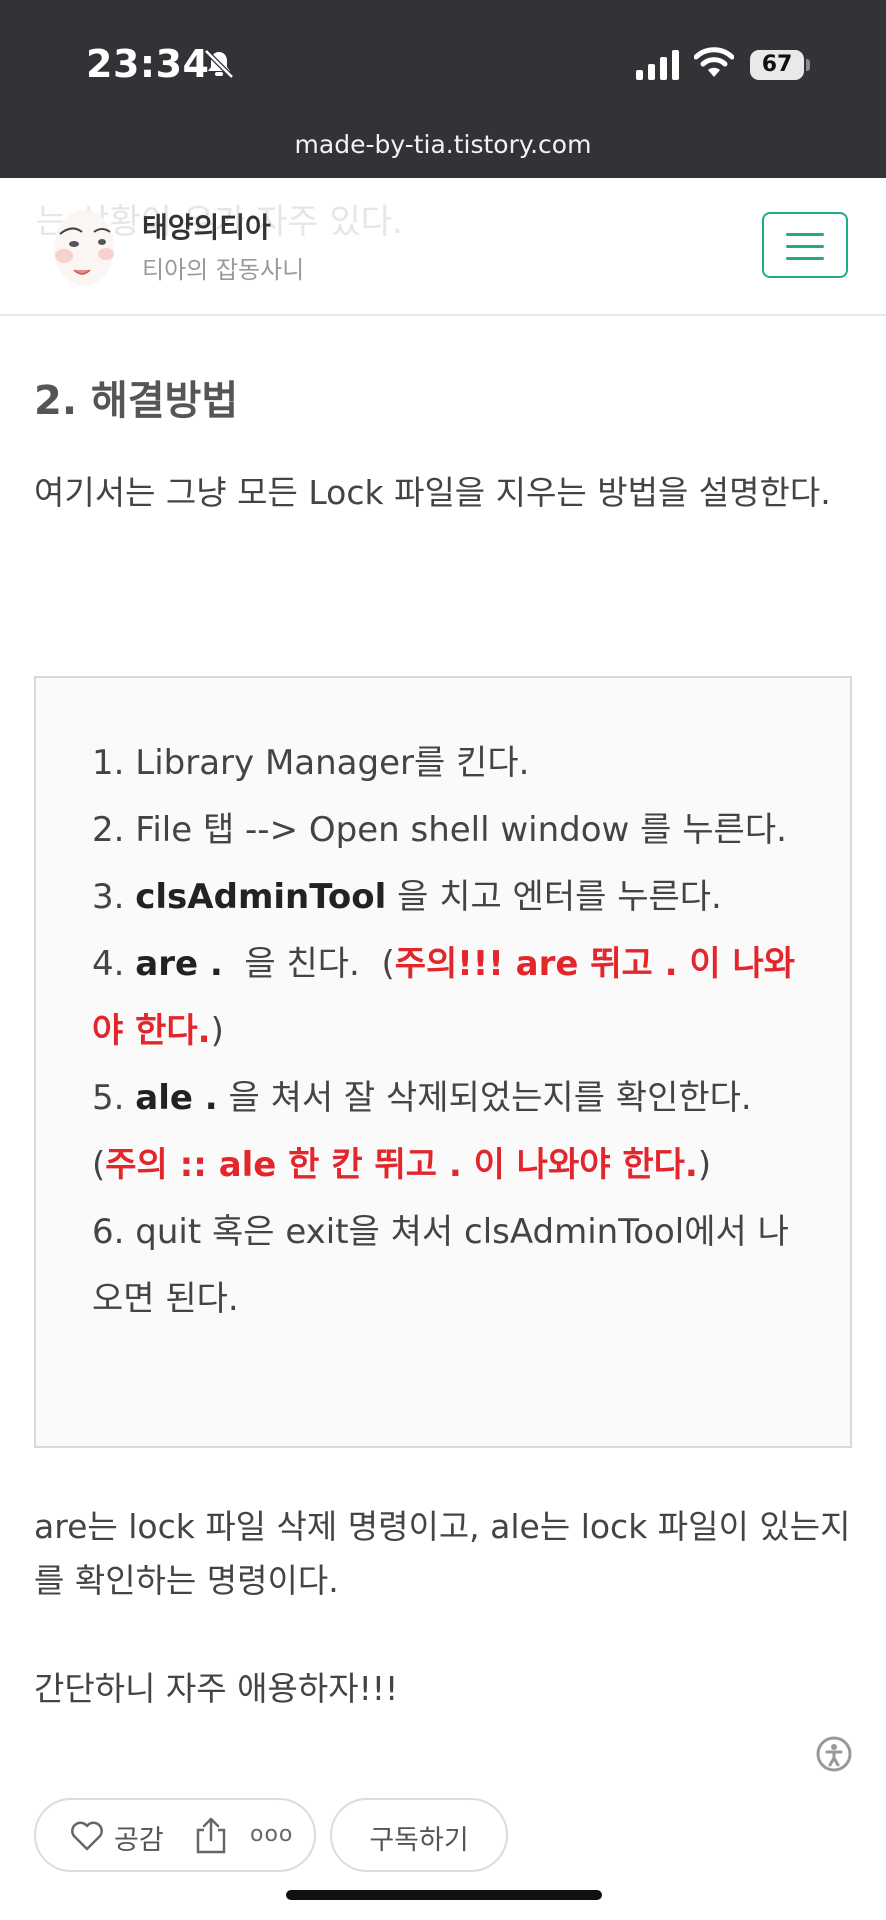 This screenshot has height=1920, width=886. I want to click on like-button: 공감, so click(139, 1837).